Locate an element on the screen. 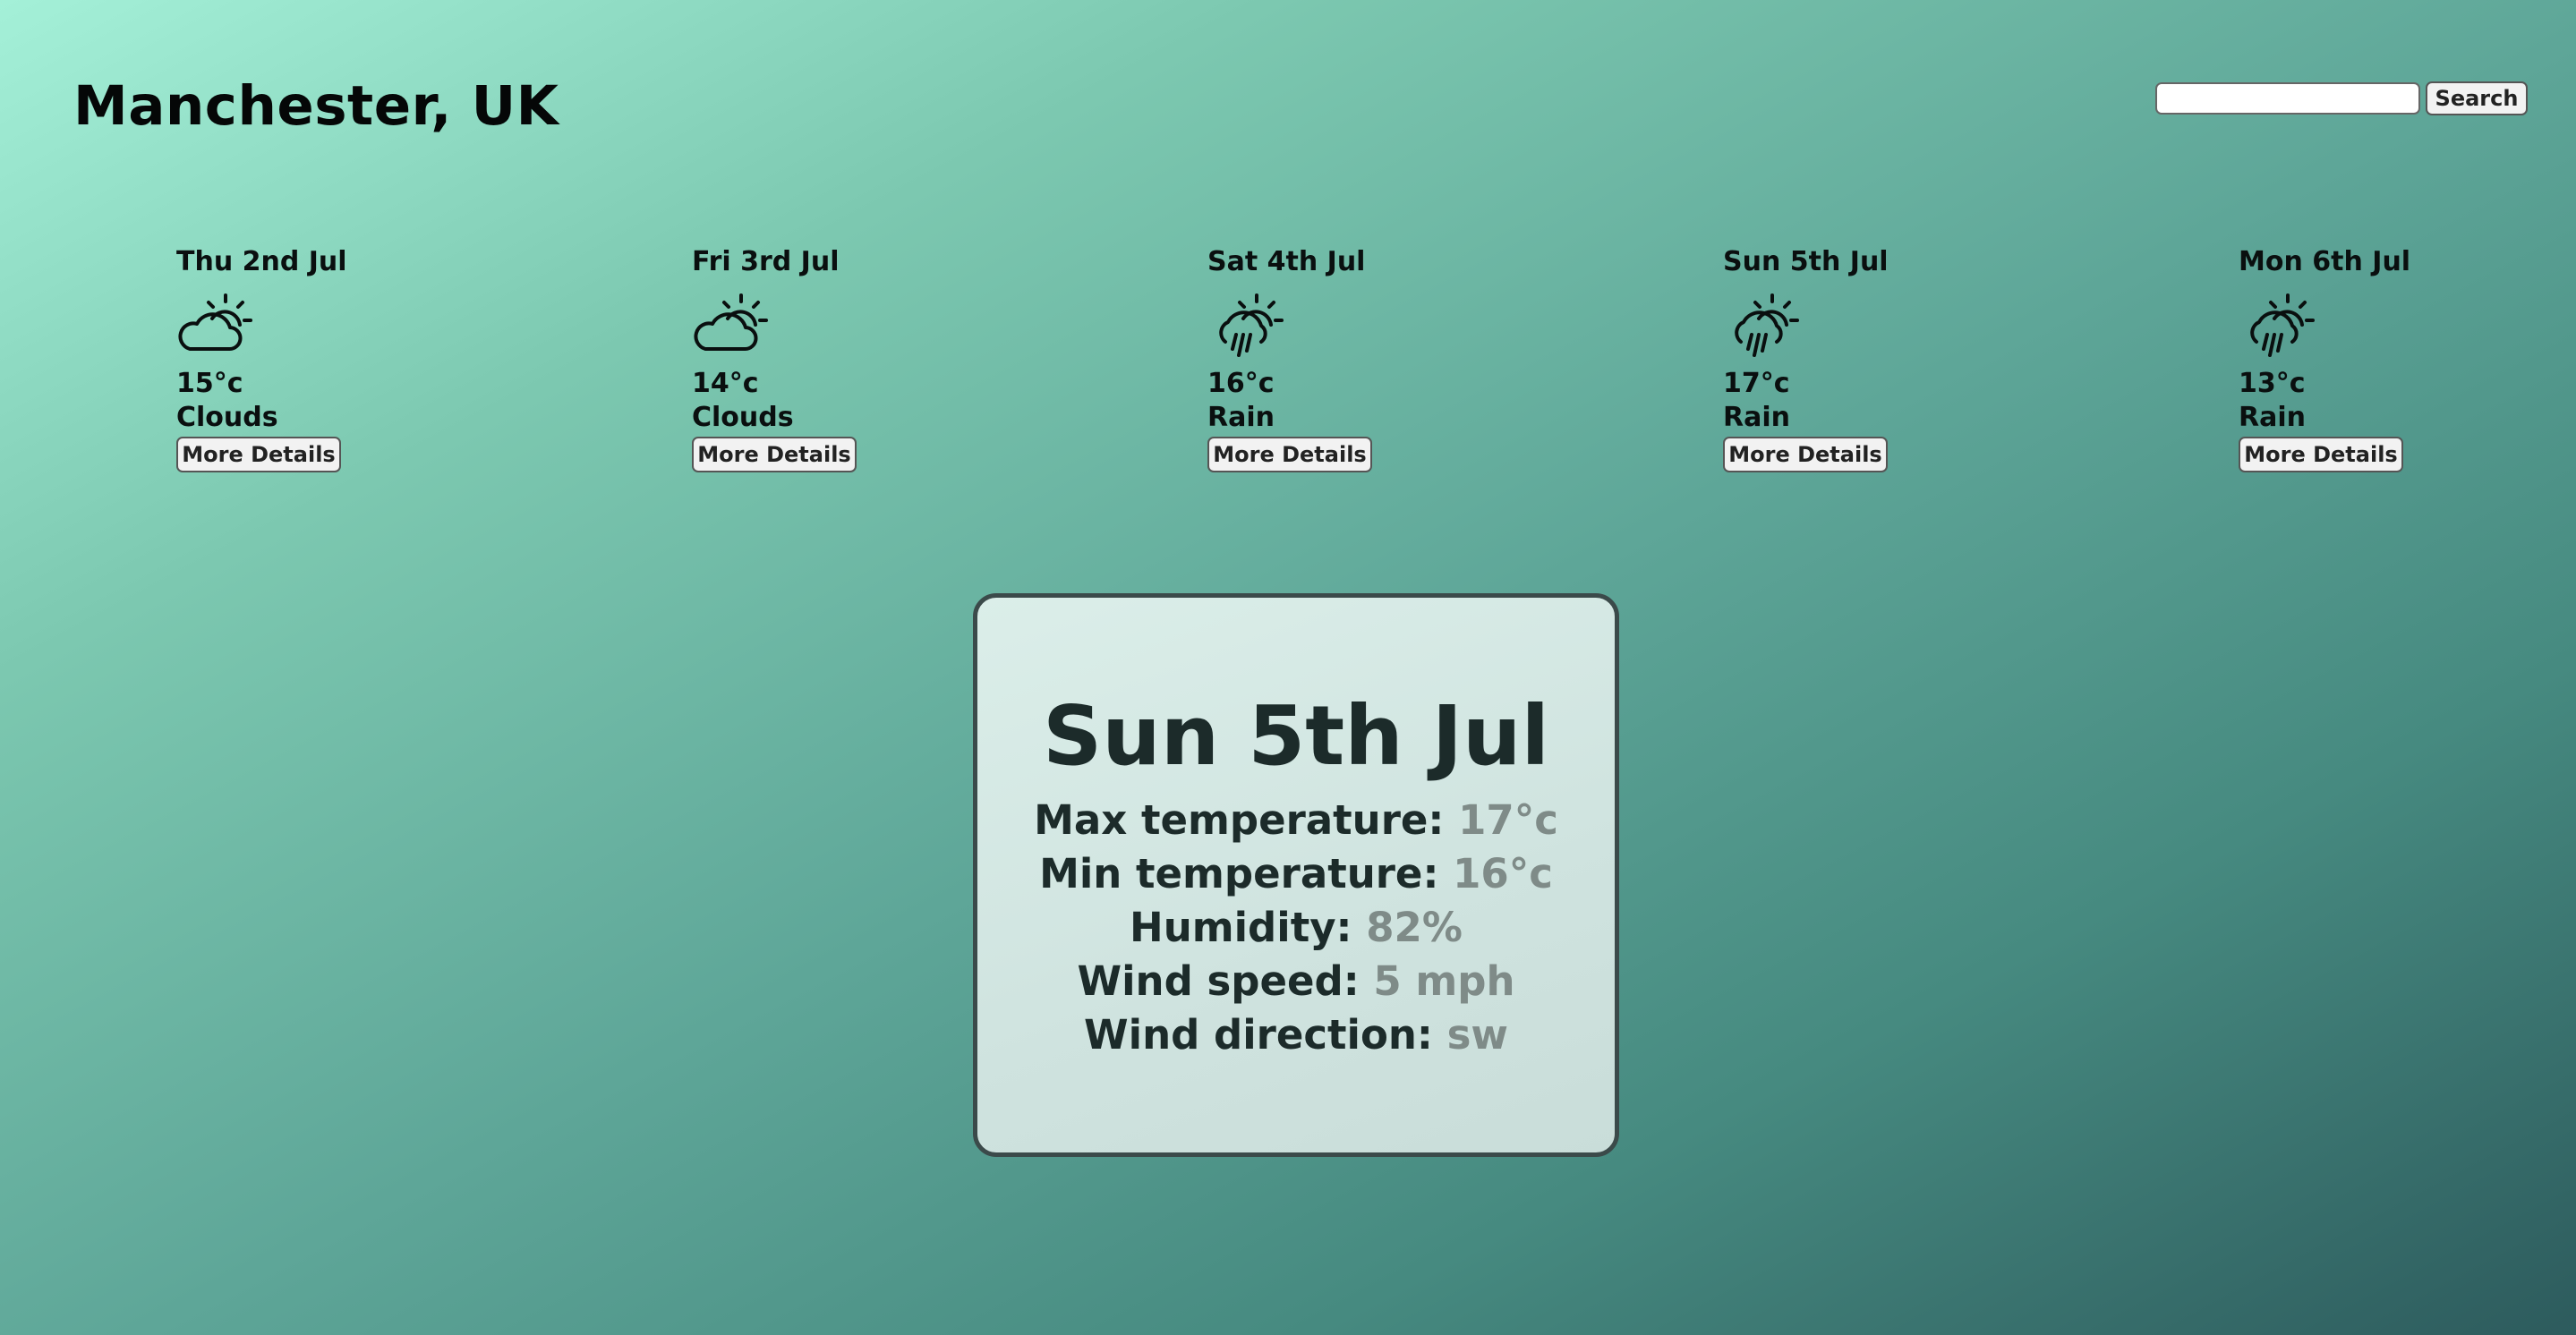 This screenshot has width=2576, height=1335. detail-date: Sun 5th Jul is located at coordinates (1296, 736).